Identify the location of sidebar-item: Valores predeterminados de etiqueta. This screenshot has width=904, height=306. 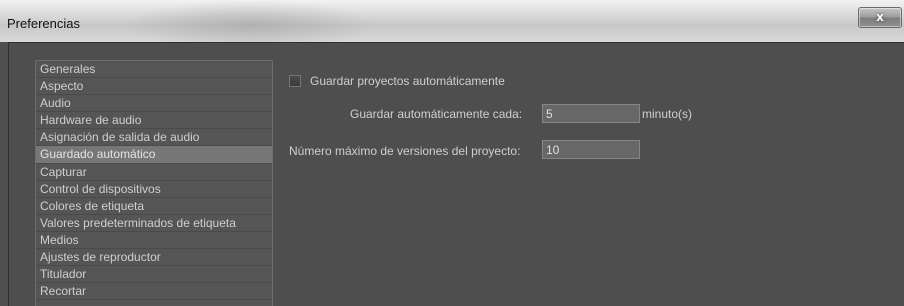
(154, 223).